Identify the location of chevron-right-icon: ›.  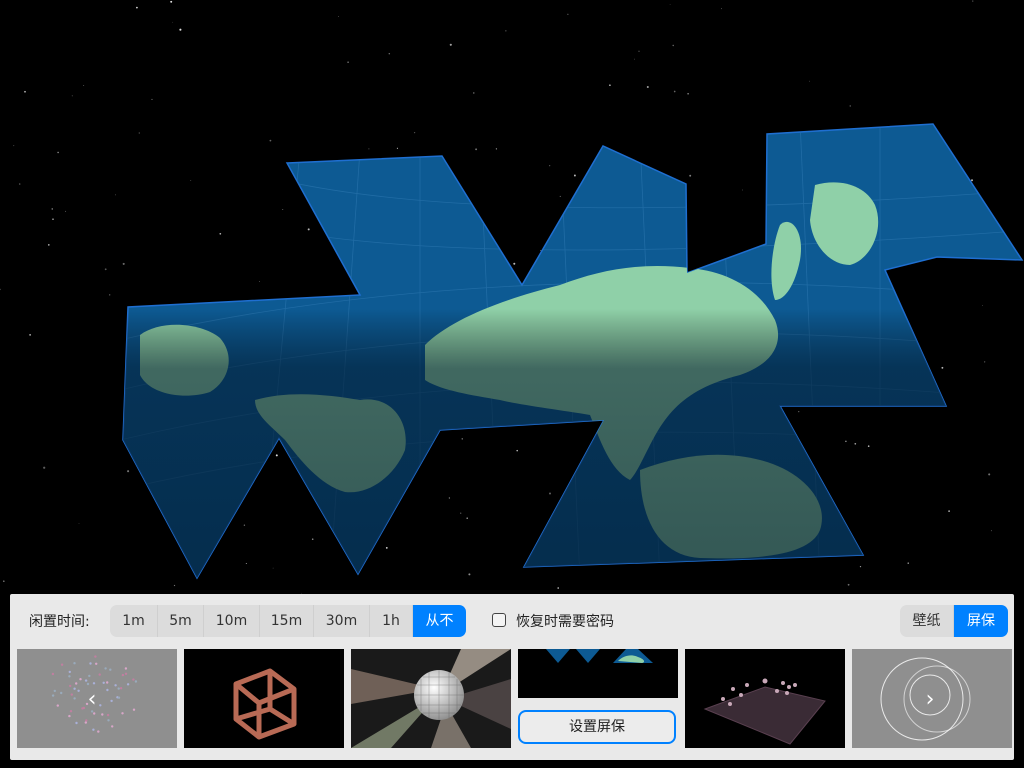
(930, 699).